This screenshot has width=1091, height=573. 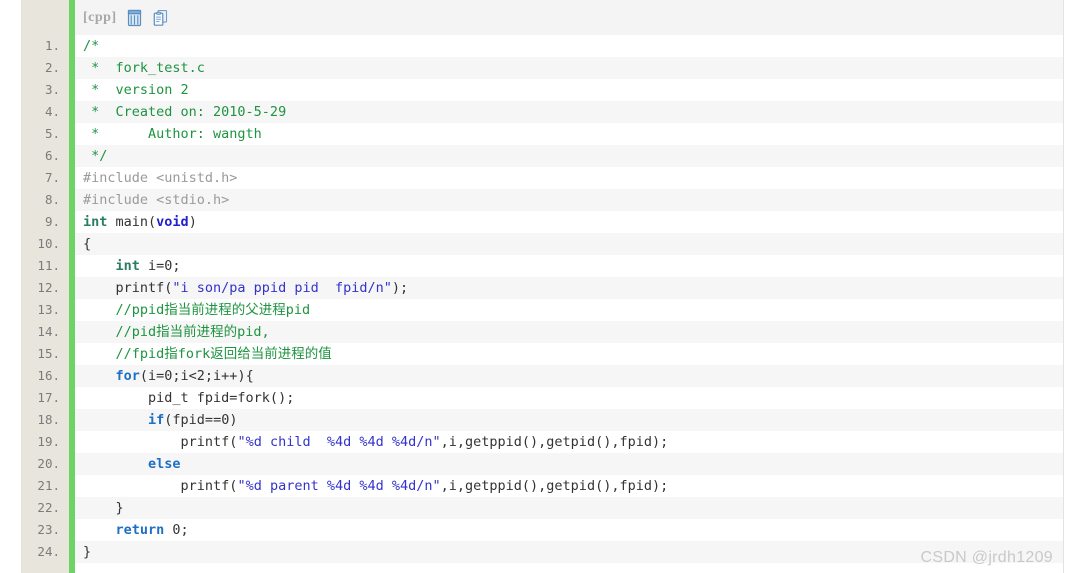 I want to click on code-token: }, so click(x=103, y=508).